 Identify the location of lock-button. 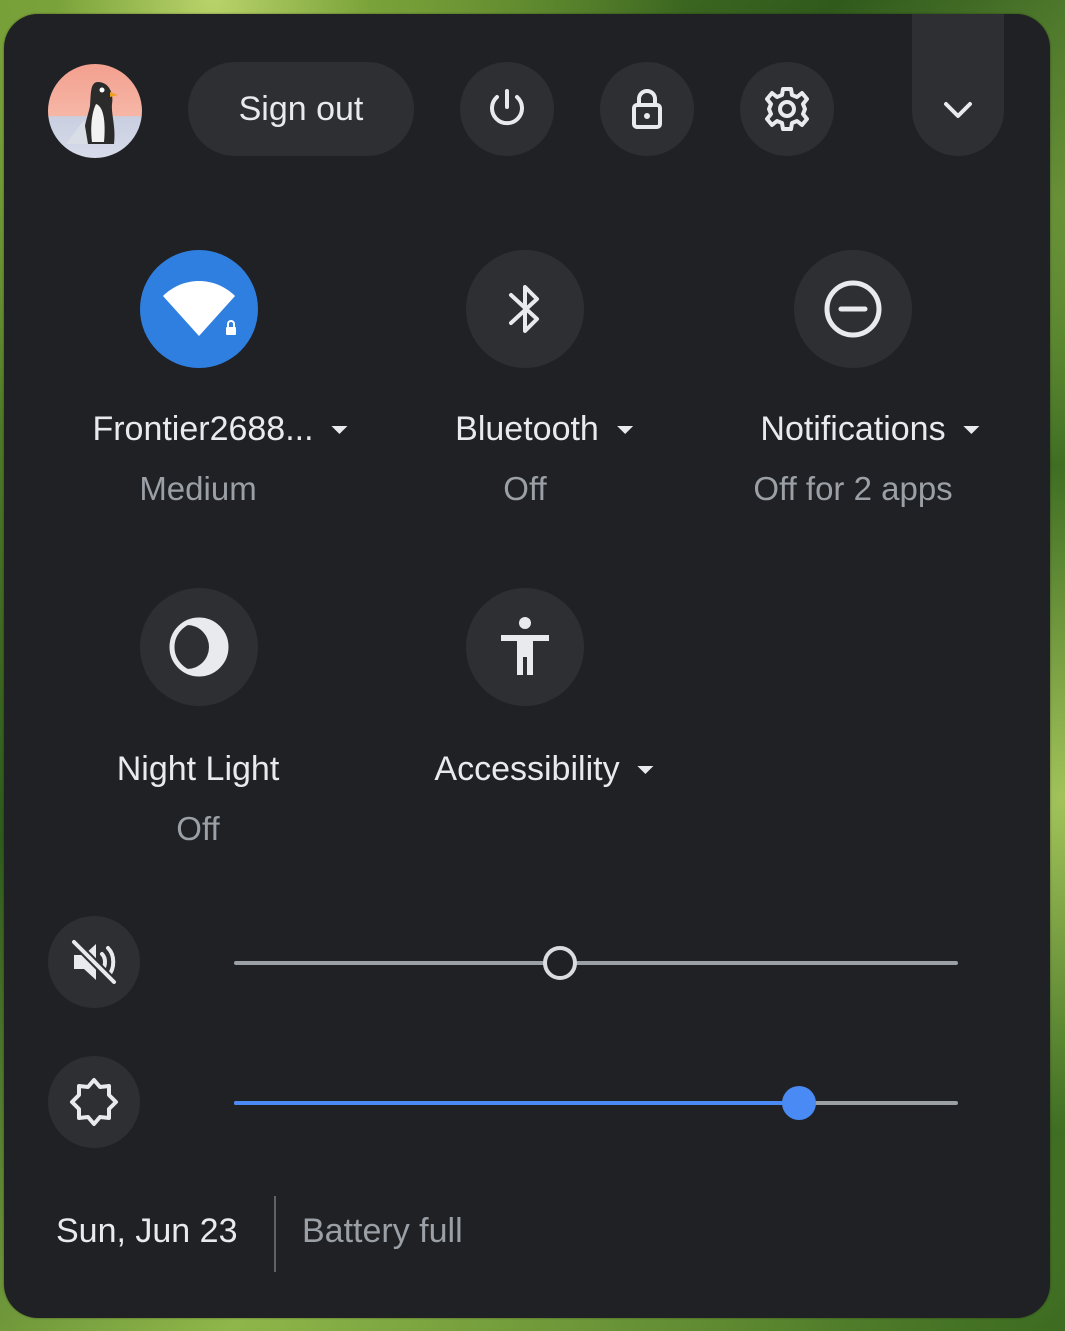
(647, 109).